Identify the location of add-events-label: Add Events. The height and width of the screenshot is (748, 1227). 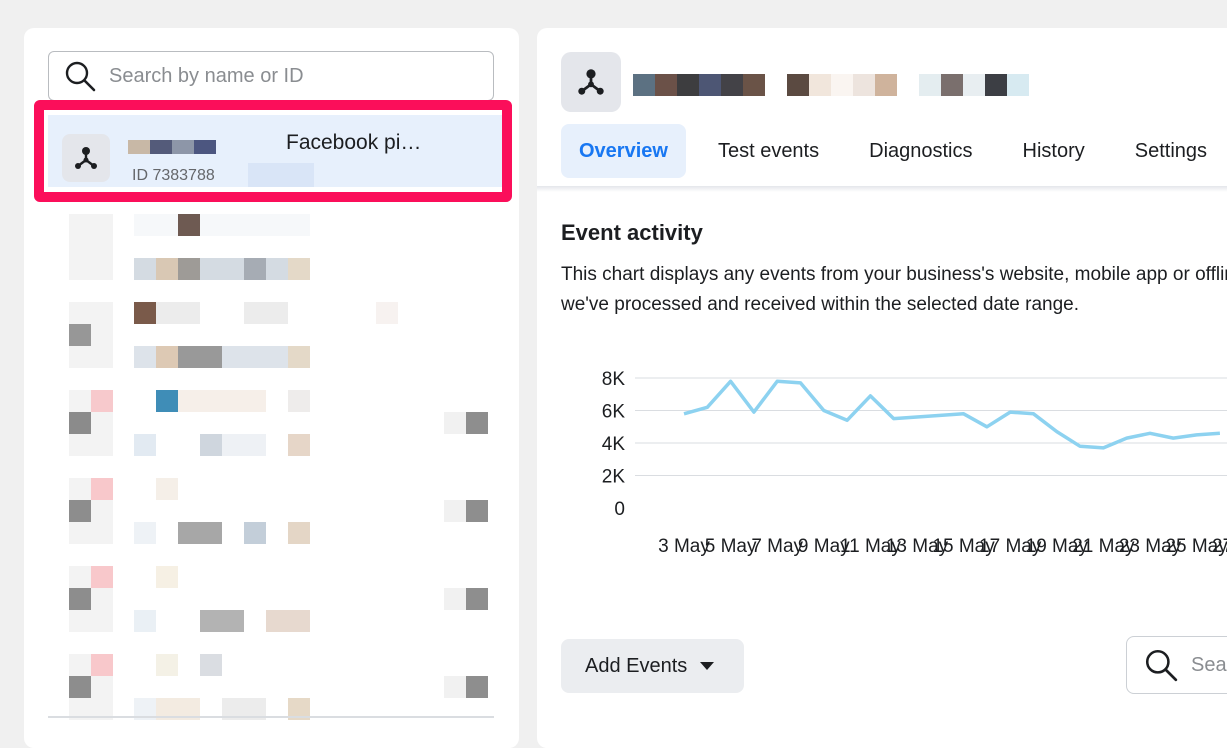
(636, 665).